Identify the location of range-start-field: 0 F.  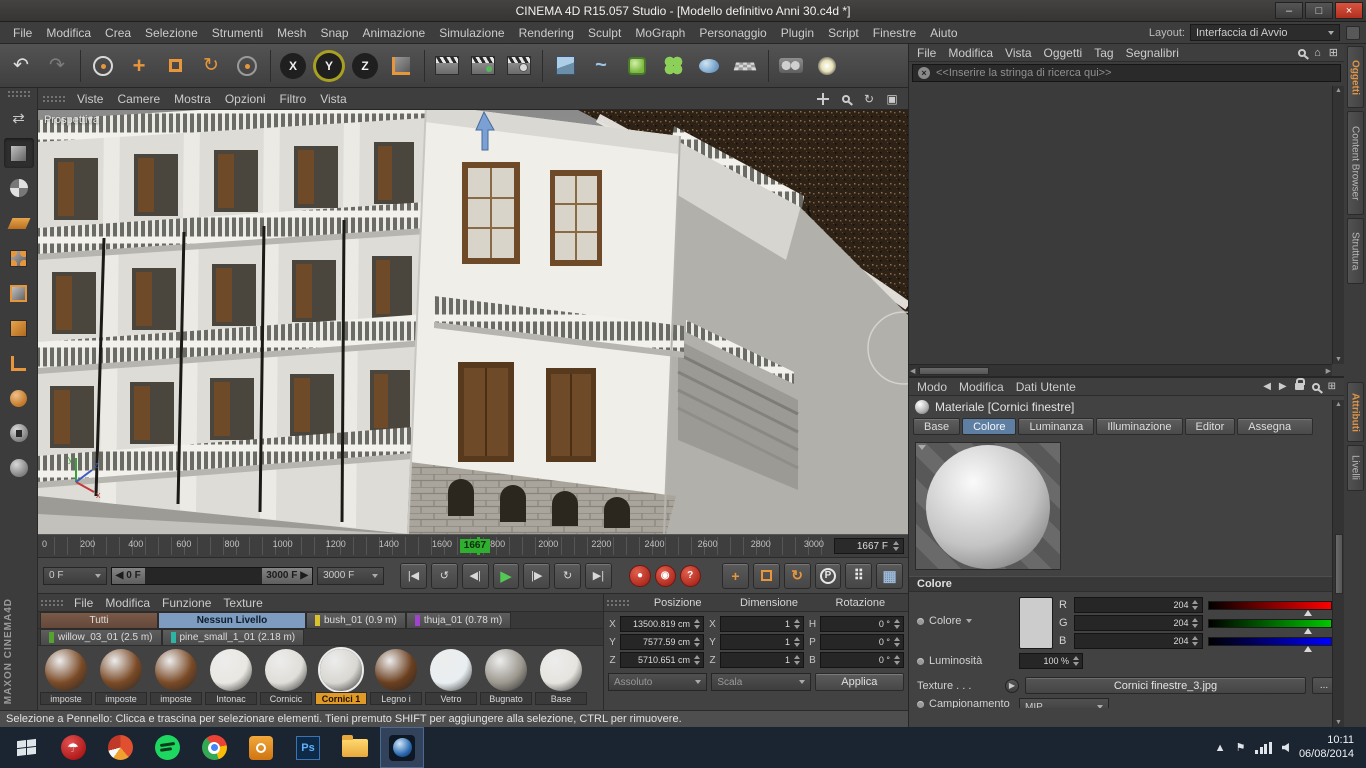
(75, 575).